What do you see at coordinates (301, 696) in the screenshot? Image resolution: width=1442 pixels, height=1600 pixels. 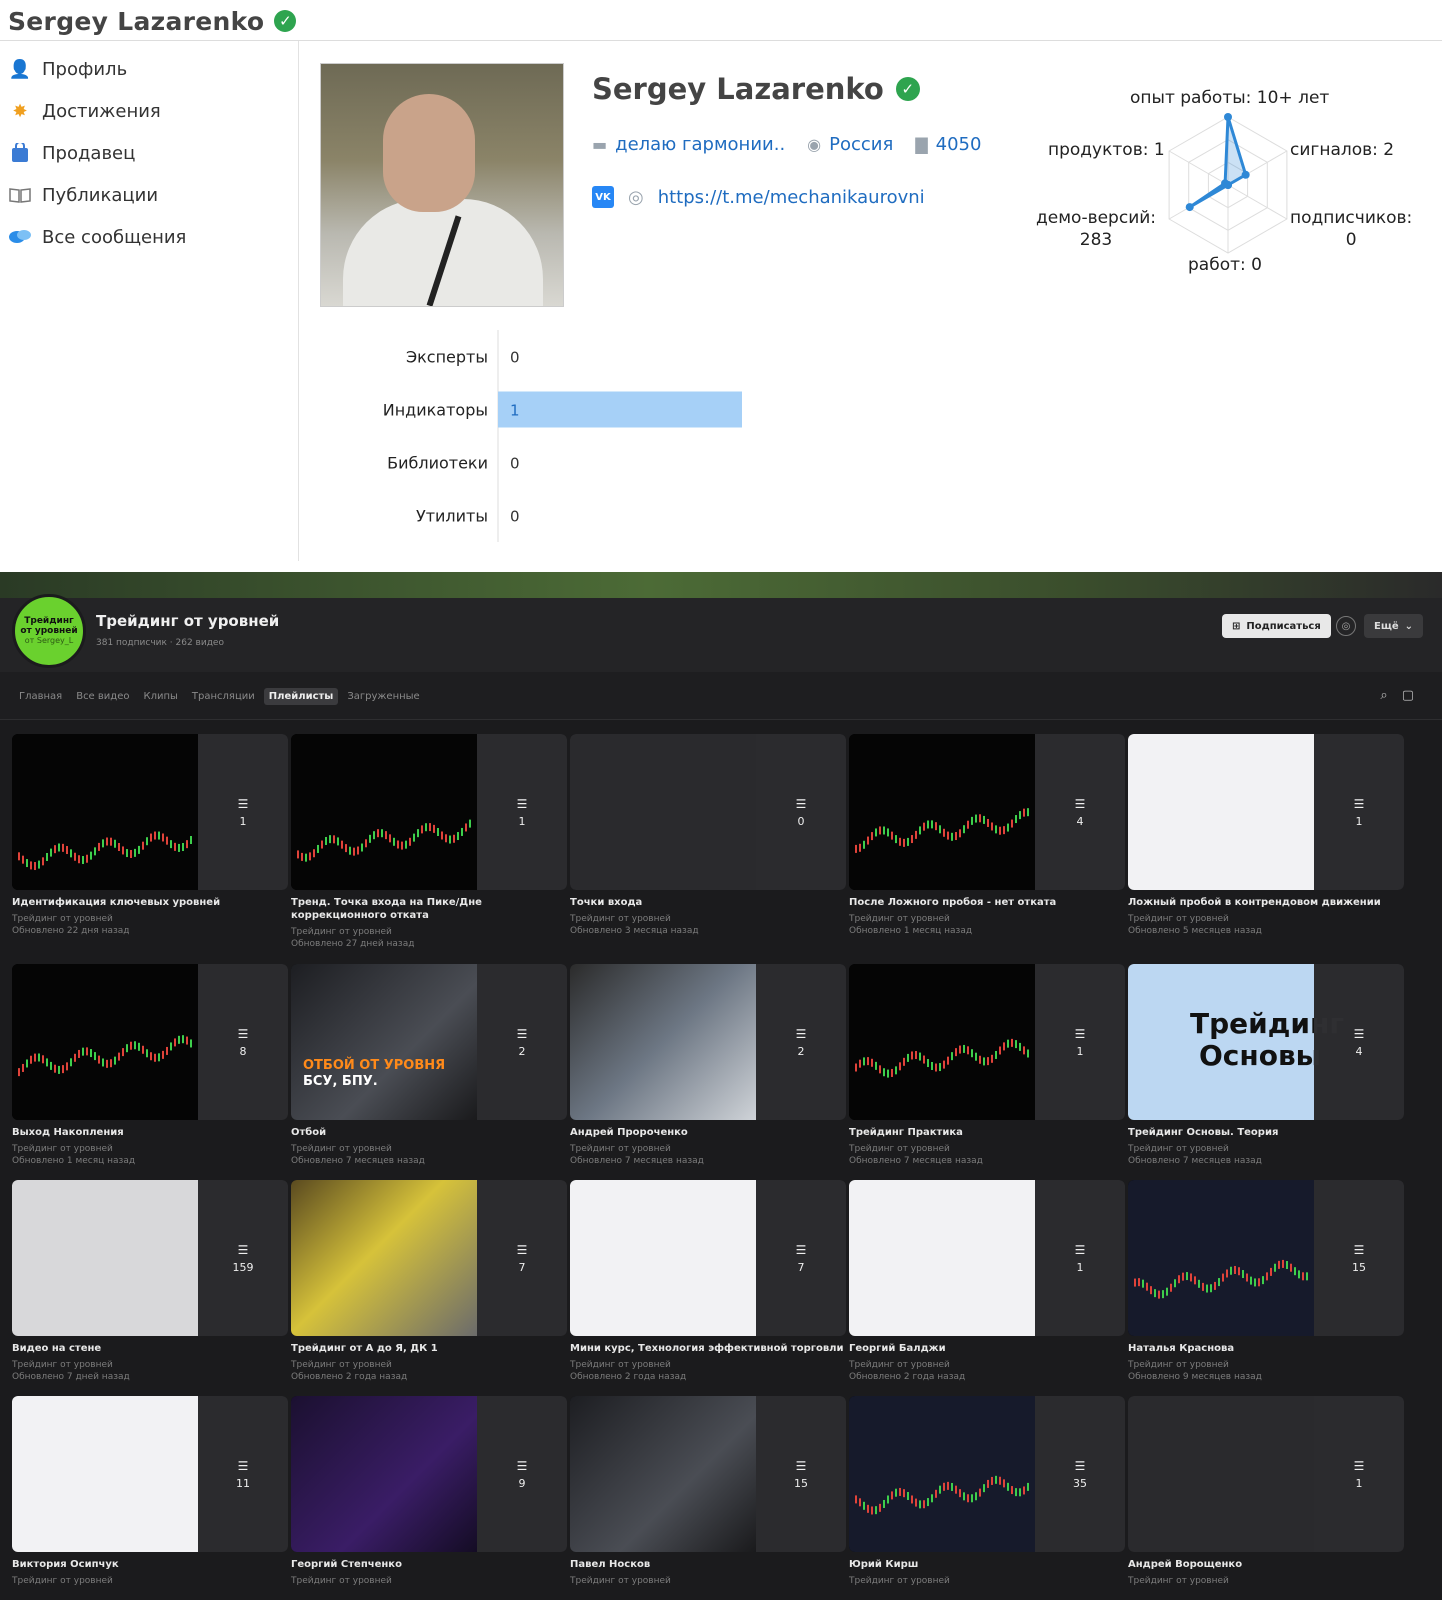 I see `tab-playlists: Плейлисты` at bounding box center [301, 696].